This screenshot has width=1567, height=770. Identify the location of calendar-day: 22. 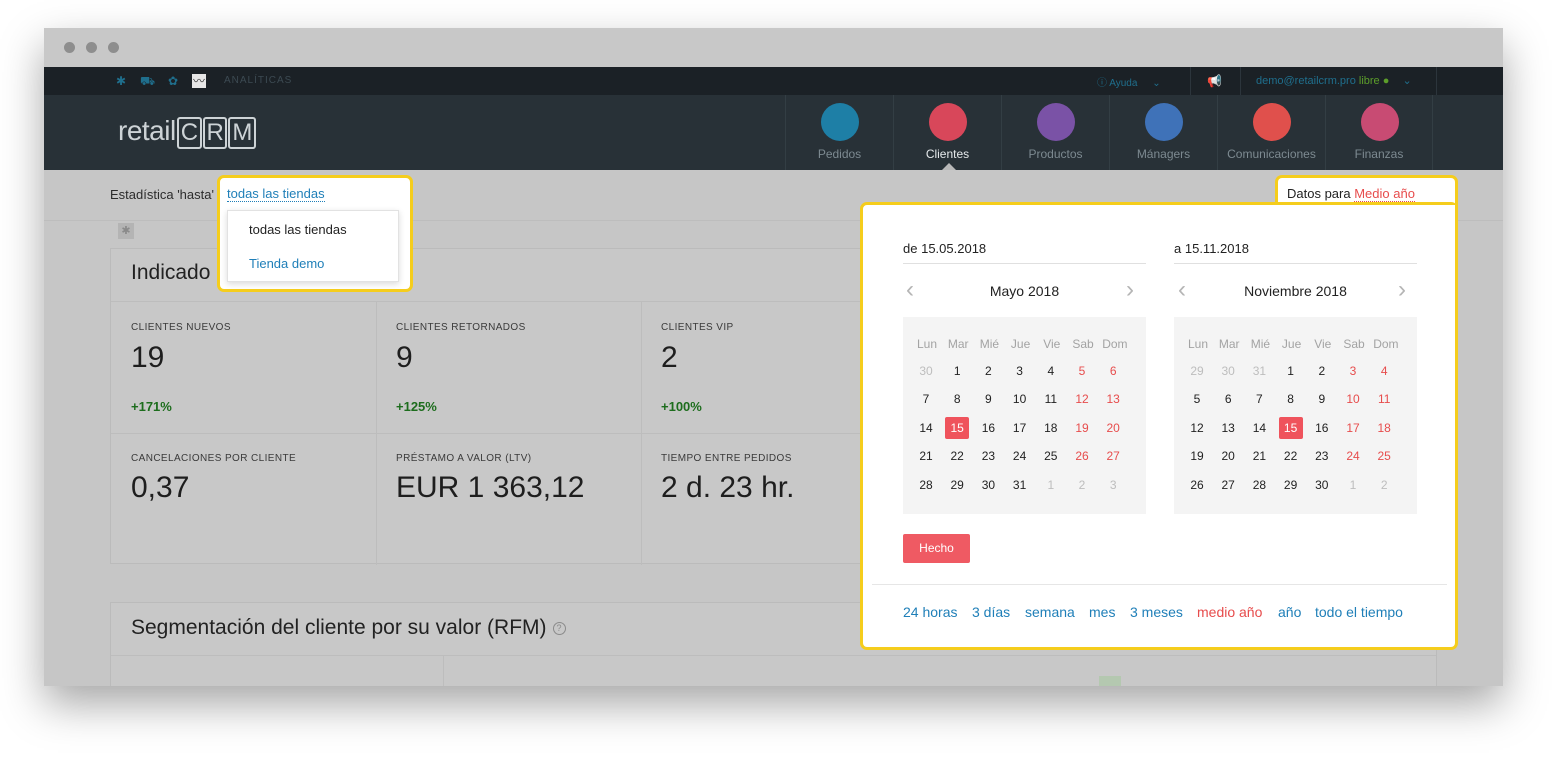
(957, 456).